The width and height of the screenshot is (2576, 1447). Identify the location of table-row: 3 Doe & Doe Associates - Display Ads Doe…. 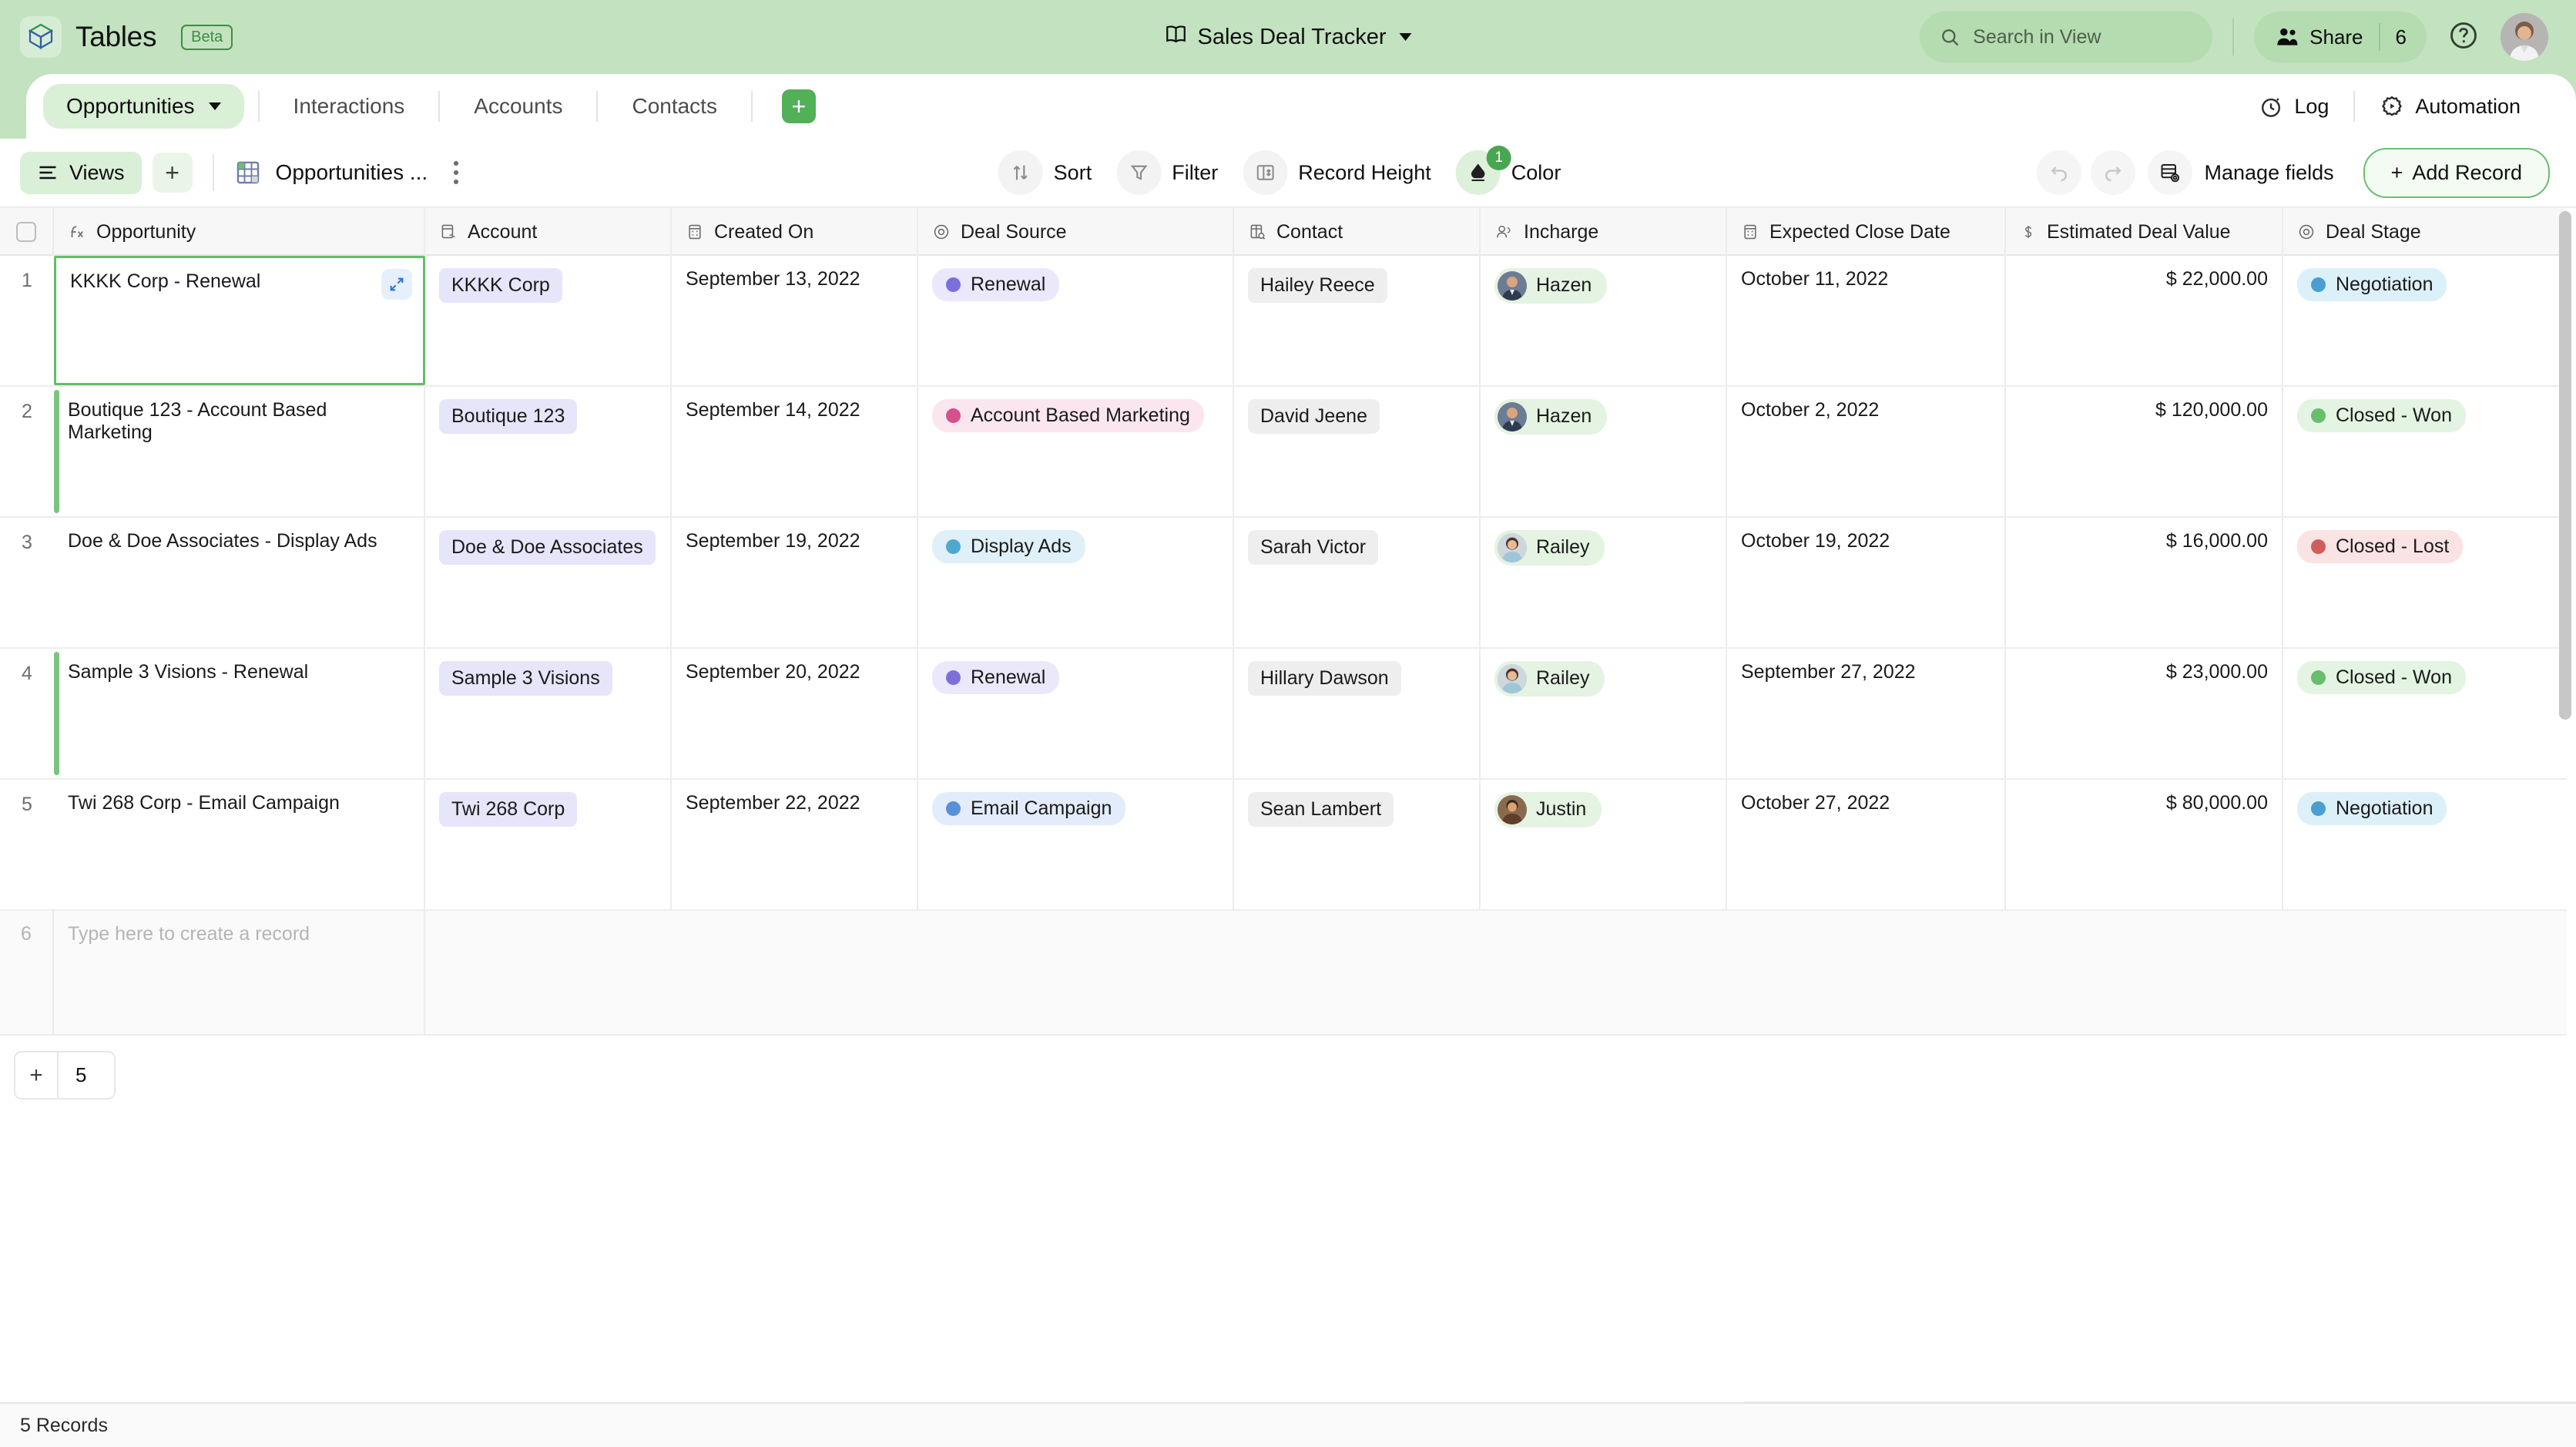
(1283, 583).